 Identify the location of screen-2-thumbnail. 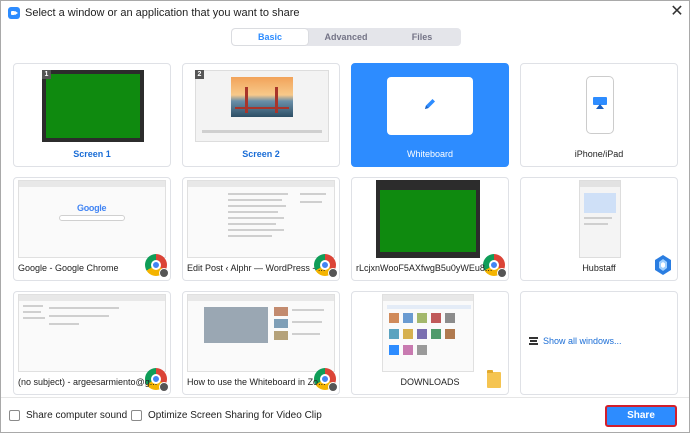
(262, 106).